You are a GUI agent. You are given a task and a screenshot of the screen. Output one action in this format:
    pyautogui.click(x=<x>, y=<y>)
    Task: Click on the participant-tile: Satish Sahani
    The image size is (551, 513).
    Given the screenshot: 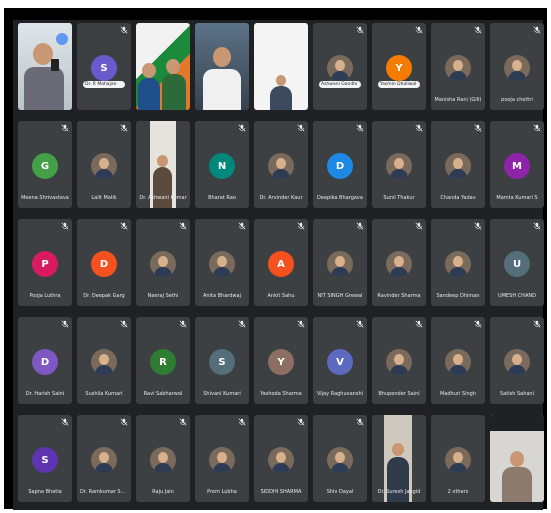 What is the action you would take?
    pyautogui.click(x=517, y=360)
    